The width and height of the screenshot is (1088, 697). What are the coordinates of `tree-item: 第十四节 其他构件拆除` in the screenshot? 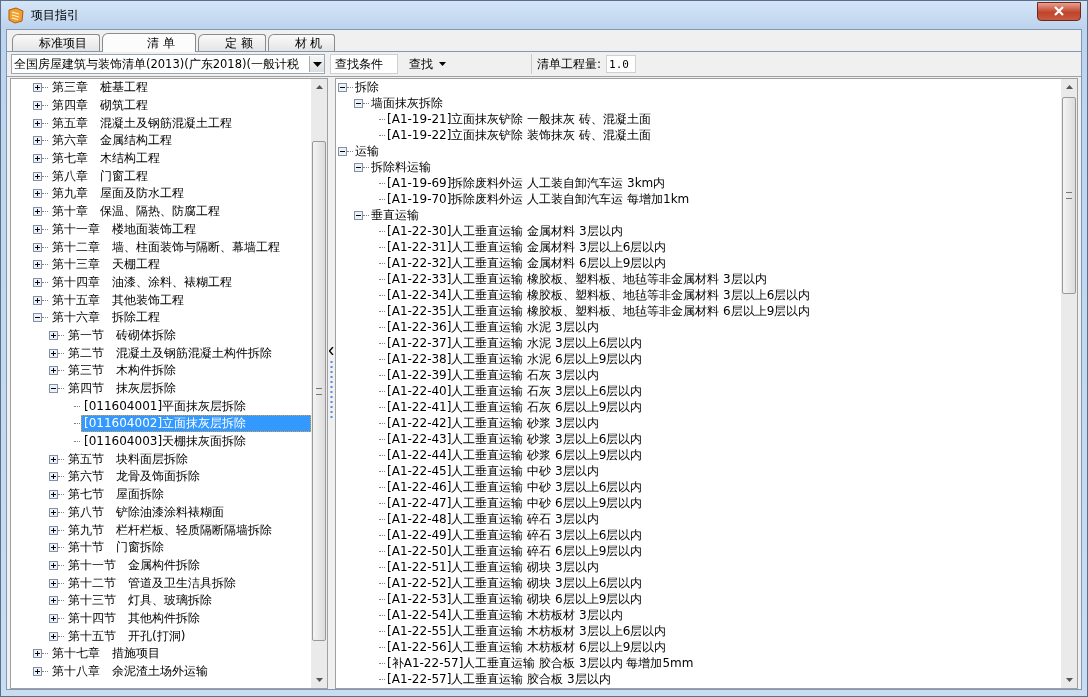 It's located at (188, 618).